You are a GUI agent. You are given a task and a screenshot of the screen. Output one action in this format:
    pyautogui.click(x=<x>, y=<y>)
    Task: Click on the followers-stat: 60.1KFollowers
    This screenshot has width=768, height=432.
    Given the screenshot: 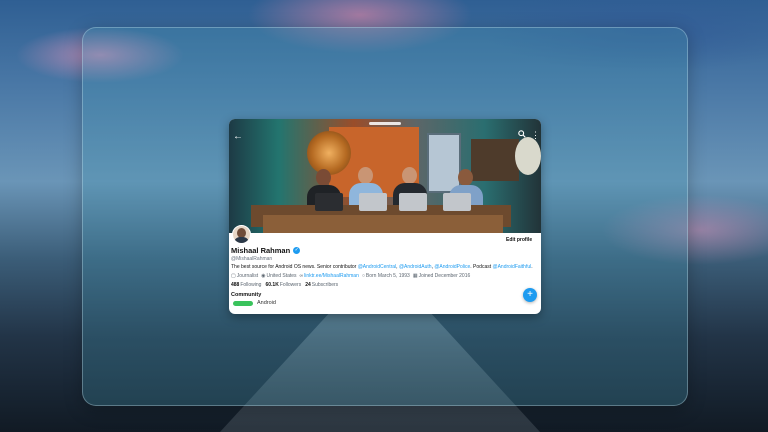 What is the action you would take?
    pyautogui.click(x=283, y=285)
    